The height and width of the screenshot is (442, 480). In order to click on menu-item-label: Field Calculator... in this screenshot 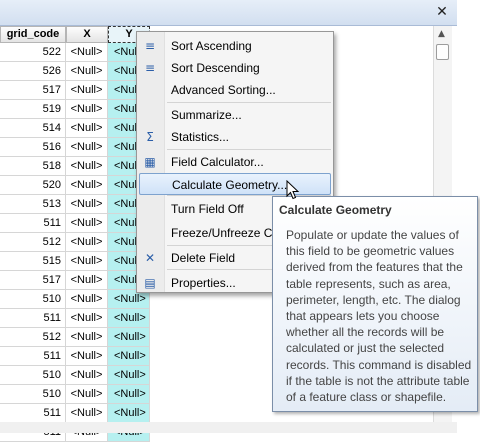, I will do `click(217, 162)`.